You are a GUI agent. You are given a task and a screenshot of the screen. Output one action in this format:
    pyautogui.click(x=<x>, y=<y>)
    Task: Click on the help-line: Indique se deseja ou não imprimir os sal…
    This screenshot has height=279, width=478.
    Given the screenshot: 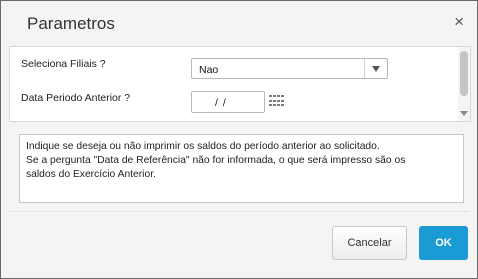 What is the action you would take?
    pyautogui.click(x=203, y=146)
    